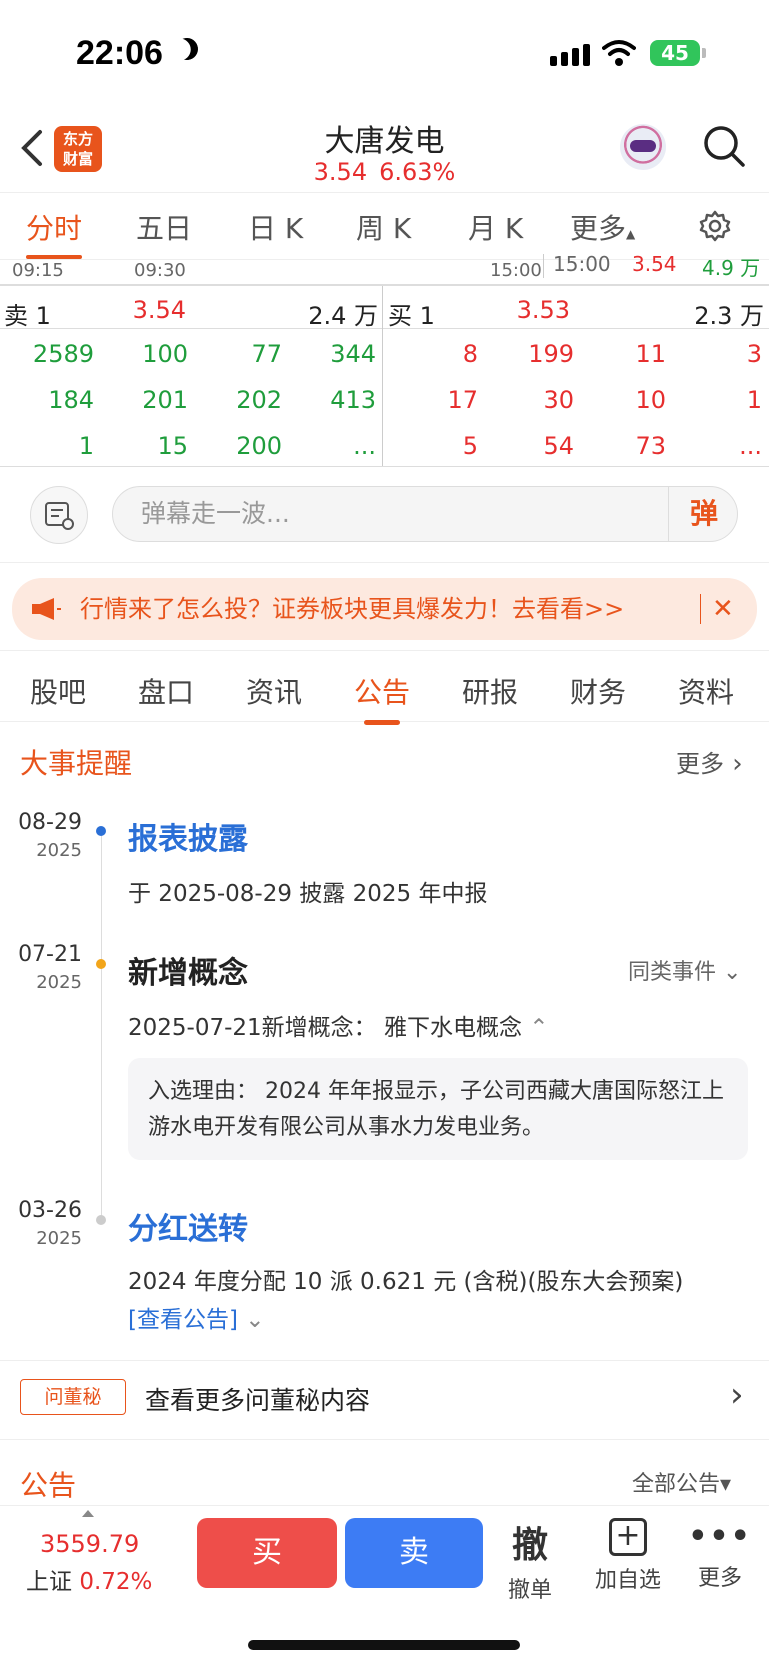 The height and width of the screenshot is (1666, 769). I want to click on danmu-send-button: 弹, so click(703, 514).